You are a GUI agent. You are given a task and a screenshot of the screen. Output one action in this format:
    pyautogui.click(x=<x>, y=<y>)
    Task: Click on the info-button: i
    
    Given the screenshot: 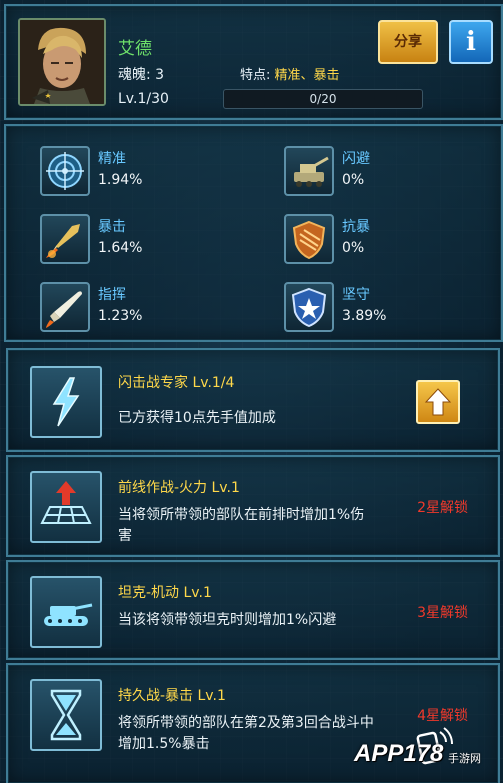 What is the action you would take?
    pyautogui.click(x=471, y=42)
    